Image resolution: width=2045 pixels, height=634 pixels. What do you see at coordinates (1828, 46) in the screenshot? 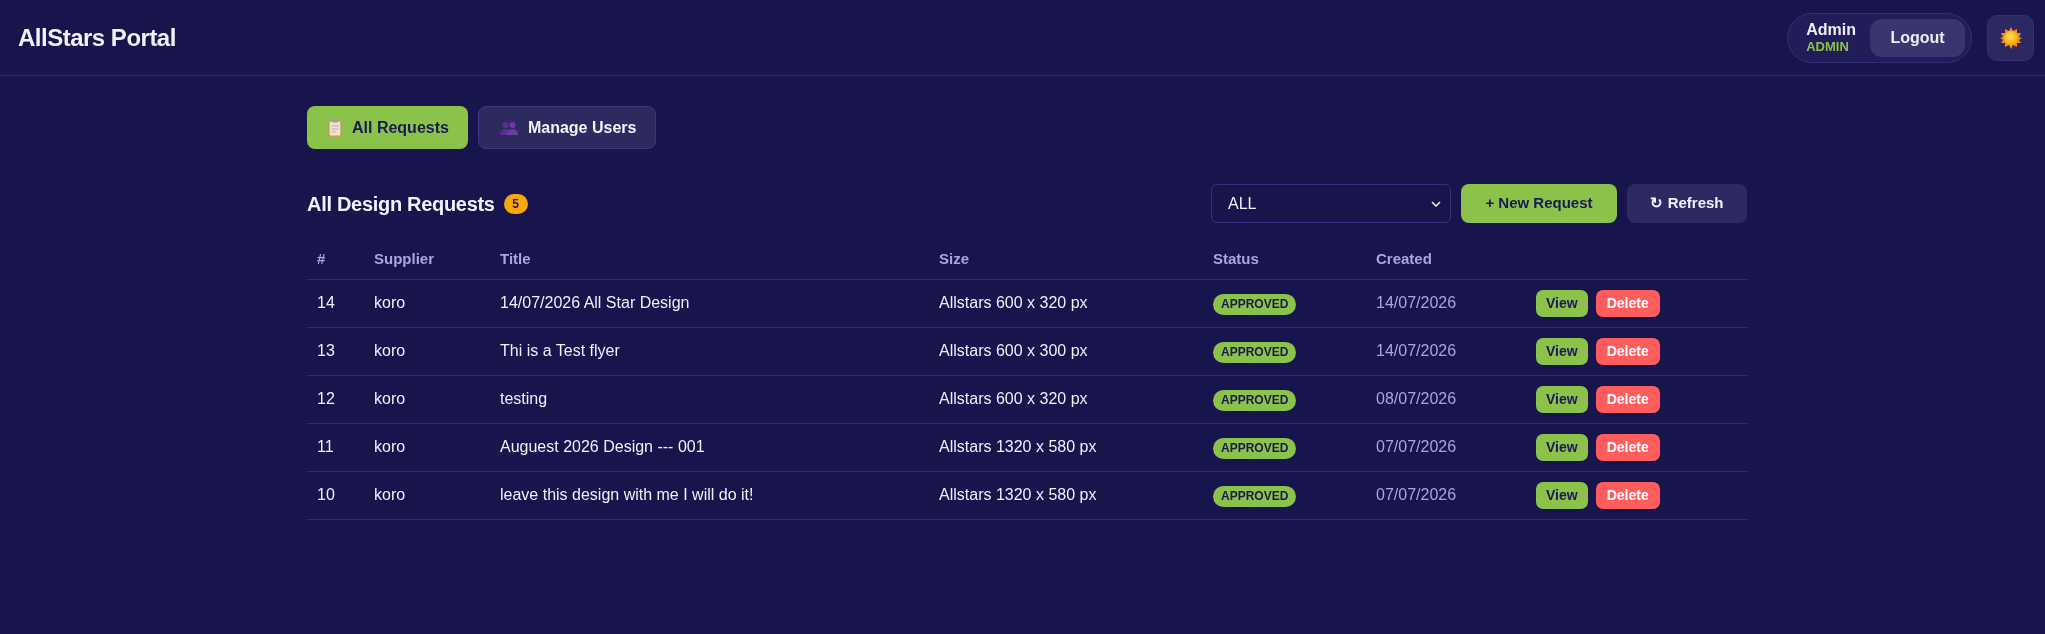
I see `user-role: ADMIN` at bounding box center [1828, 46].